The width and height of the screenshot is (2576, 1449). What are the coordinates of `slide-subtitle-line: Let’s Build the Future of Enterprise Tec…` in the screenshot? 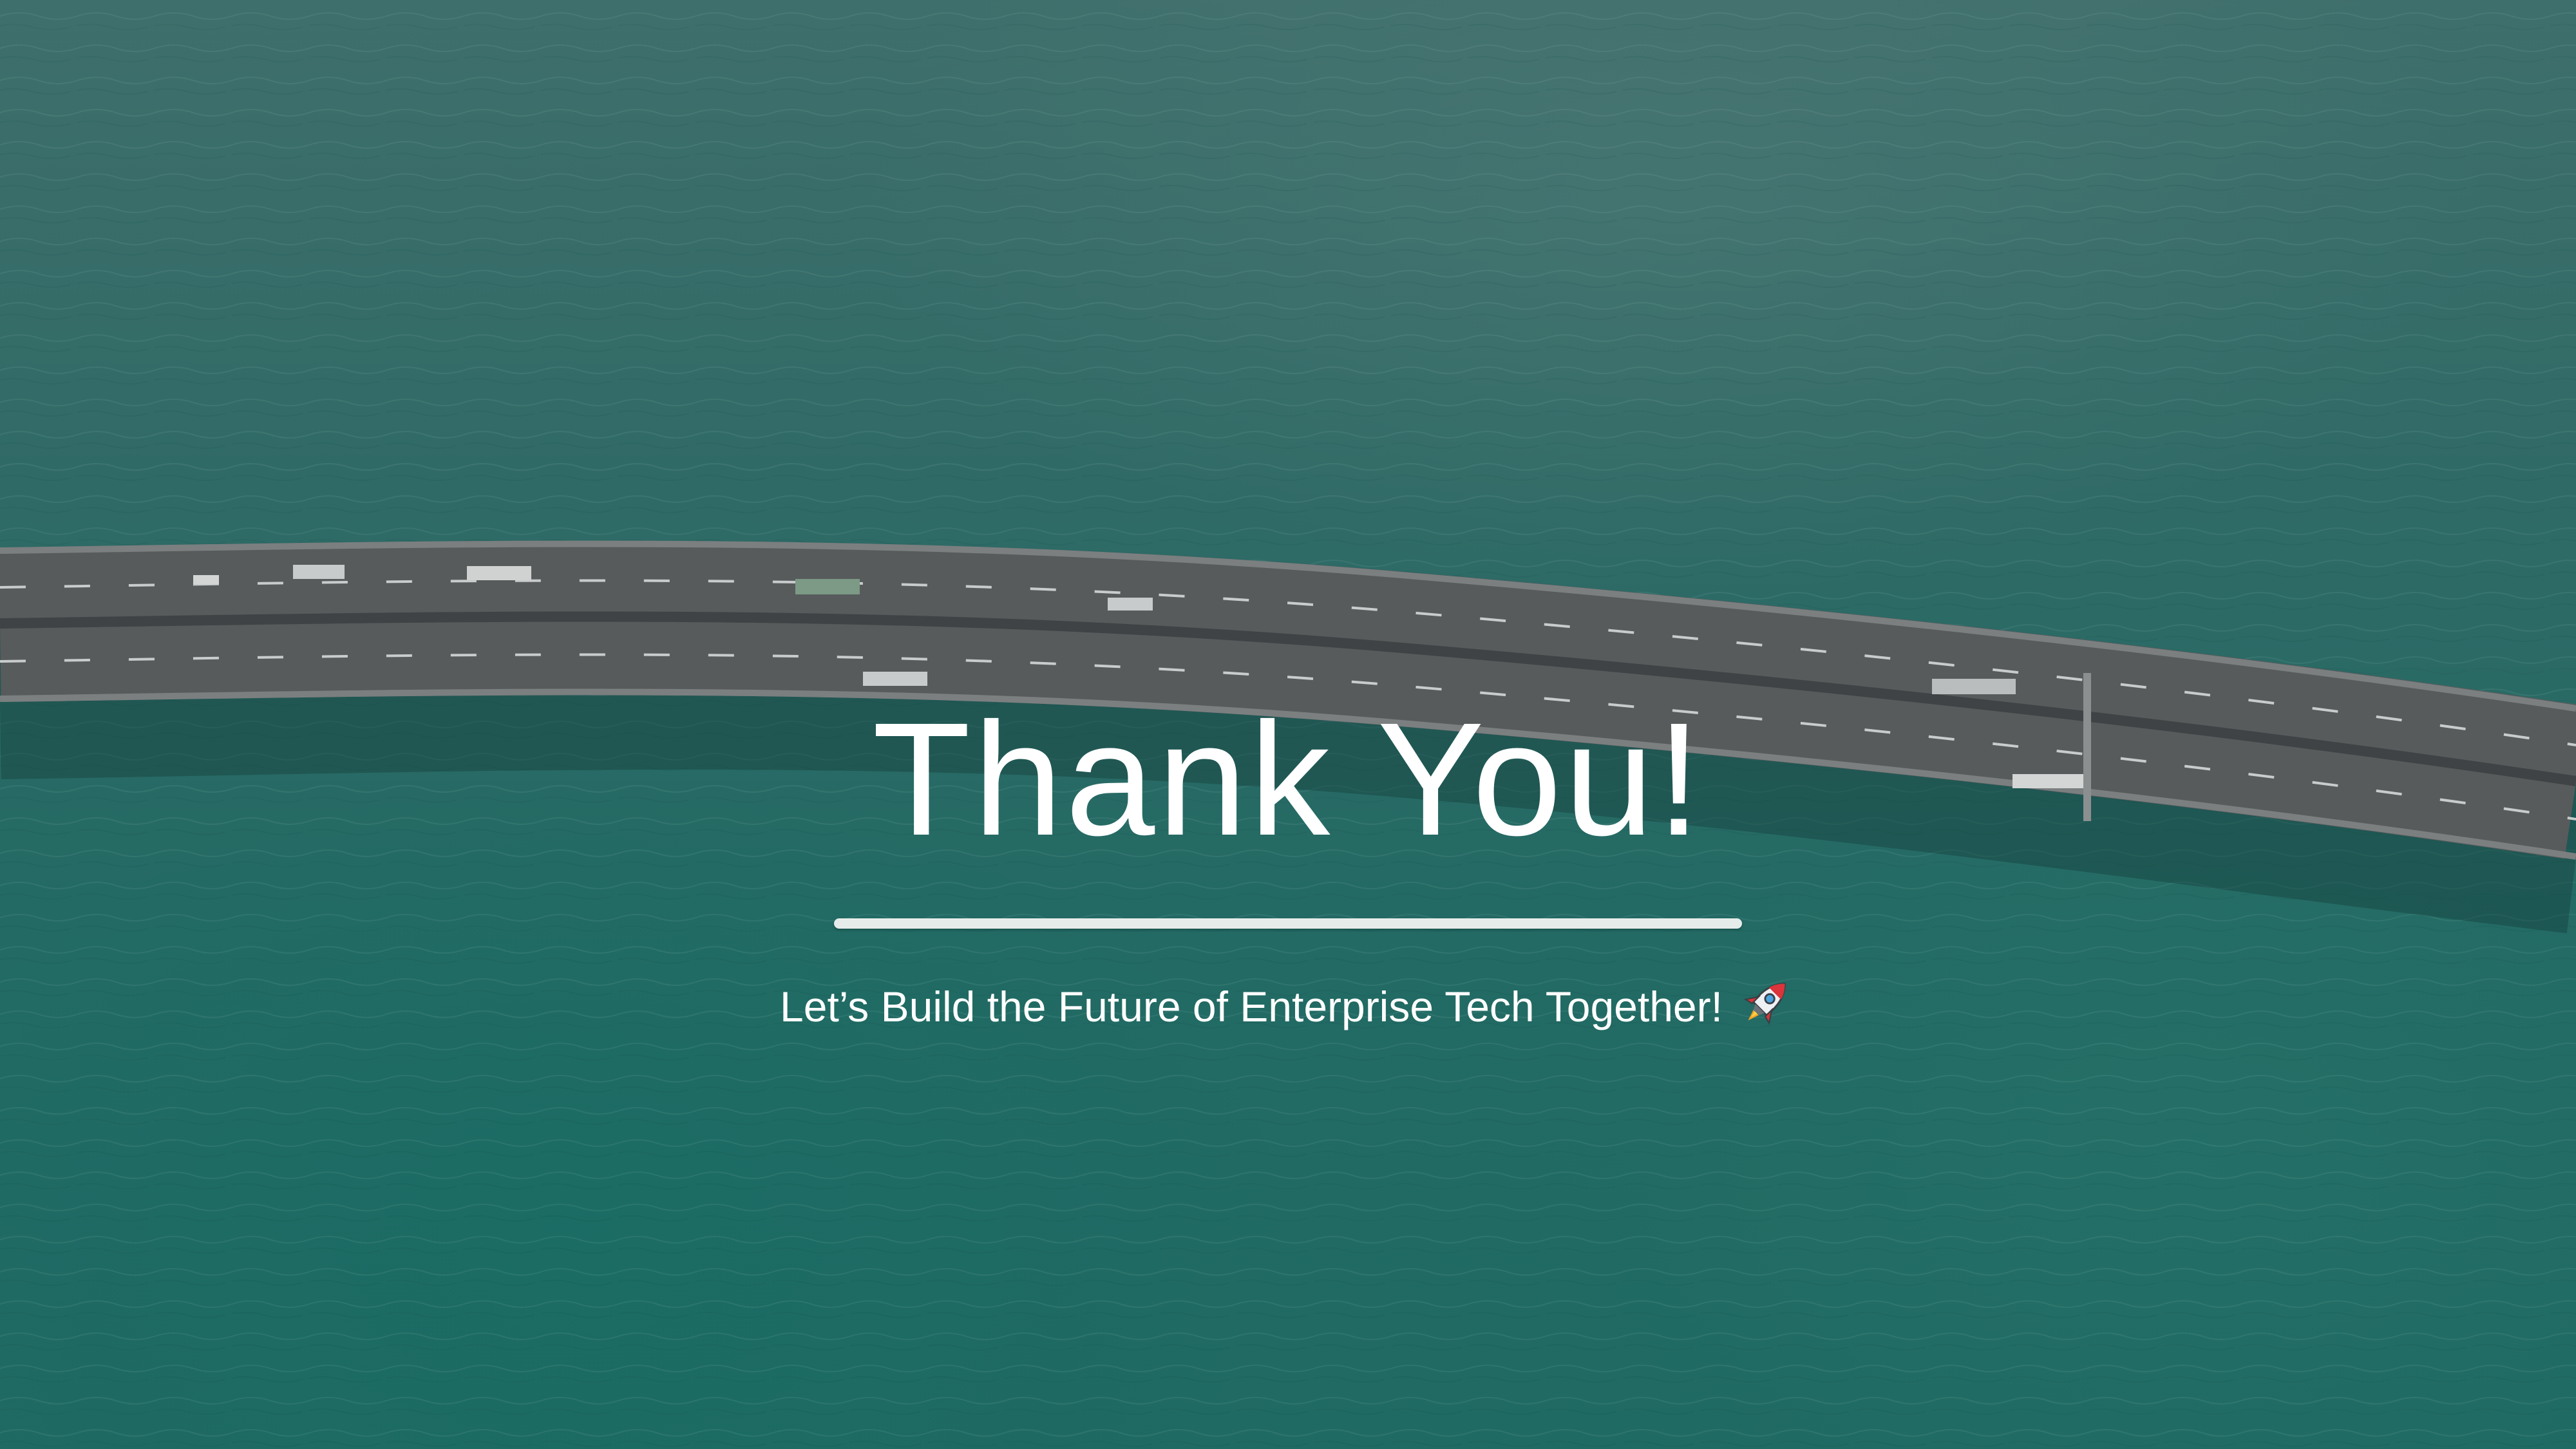 It's located at (1288, 1006).